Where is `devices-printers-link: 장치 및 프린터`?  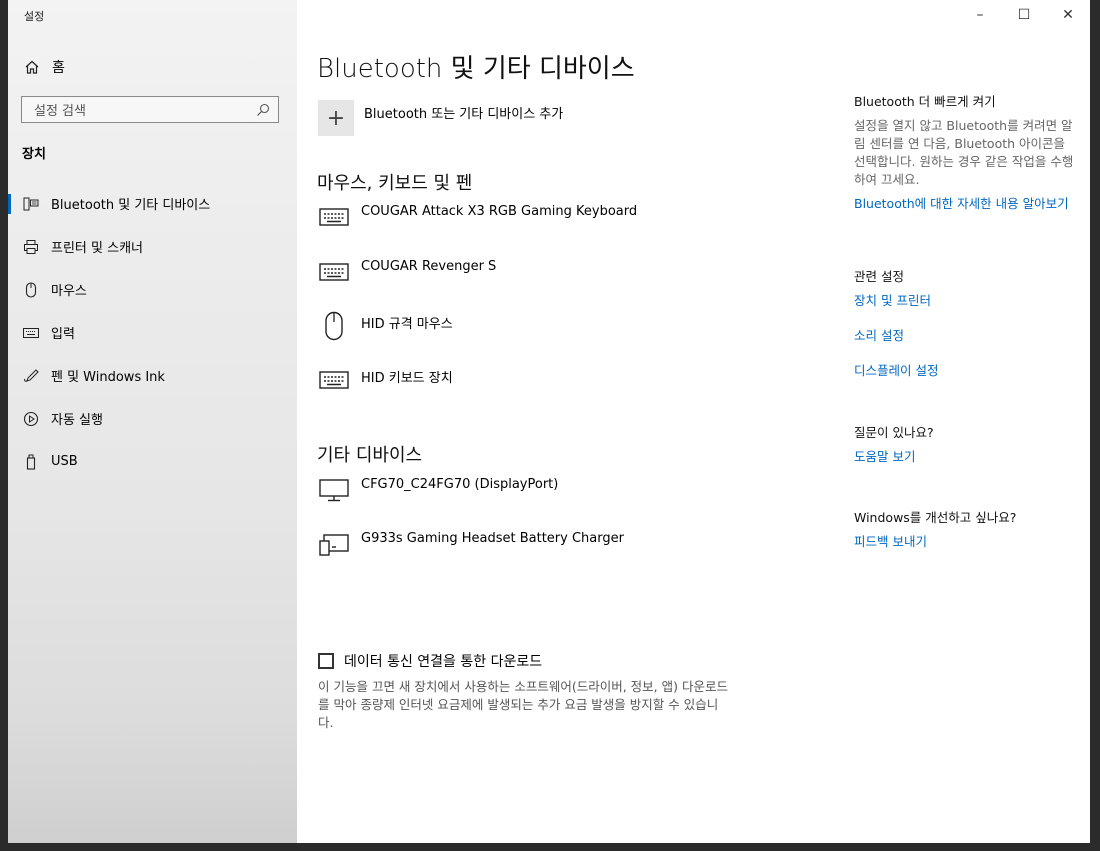 devices-printers-link: 장치 및 프린터 is located at coordinates (965, 301).